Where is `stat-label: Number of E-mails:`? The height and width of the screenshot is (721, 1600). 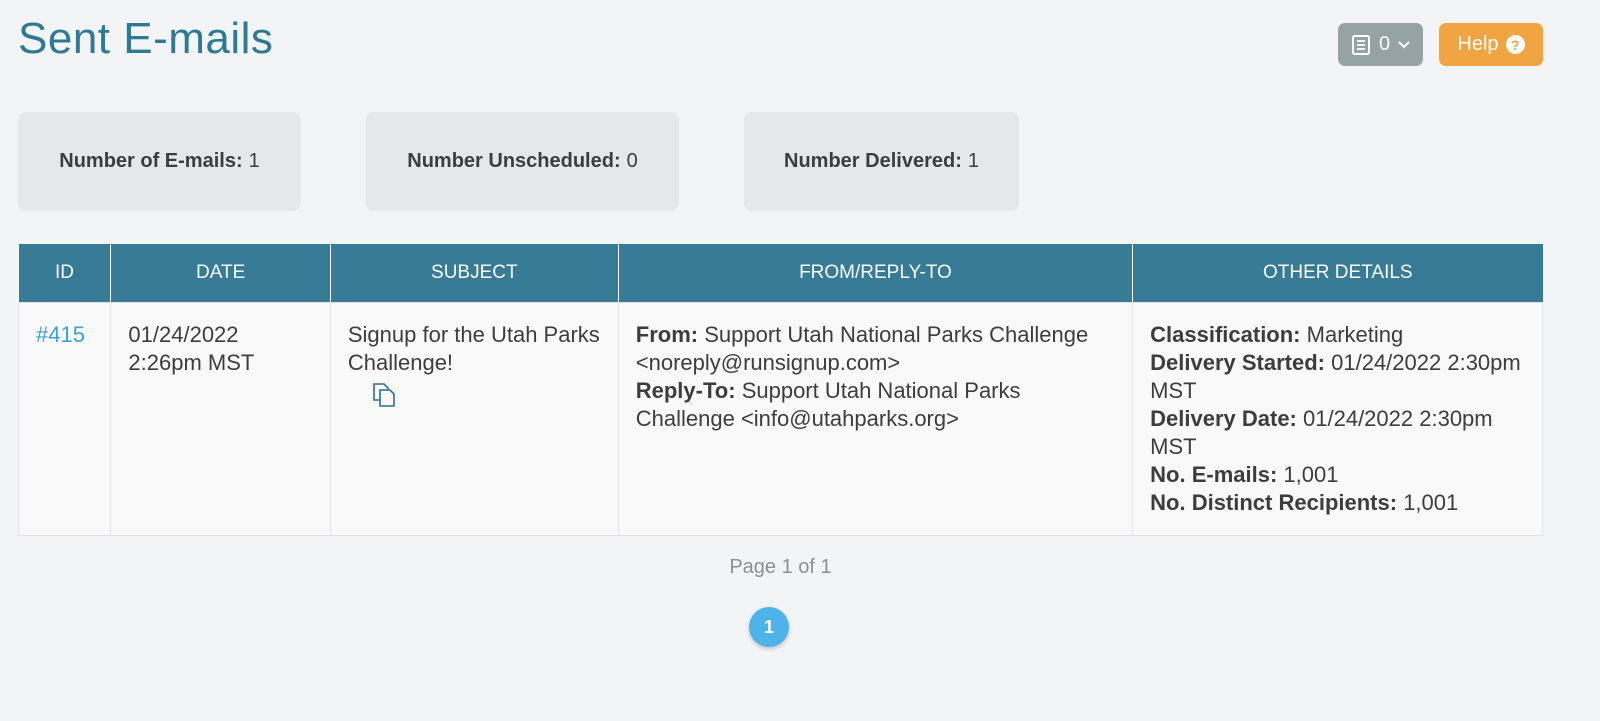
stat-label: Number of E-mails: is located at coordinates (151, 161).